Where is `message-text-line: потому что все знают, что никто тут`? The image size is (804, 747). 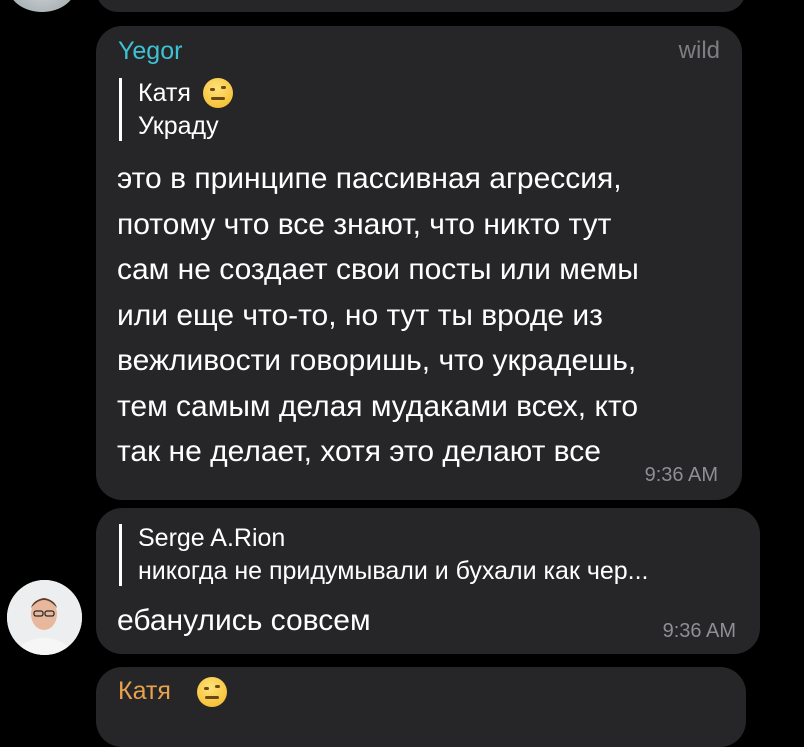 message-text-line: потому что все знают, что никто тут is located at coordinates (364, 224).